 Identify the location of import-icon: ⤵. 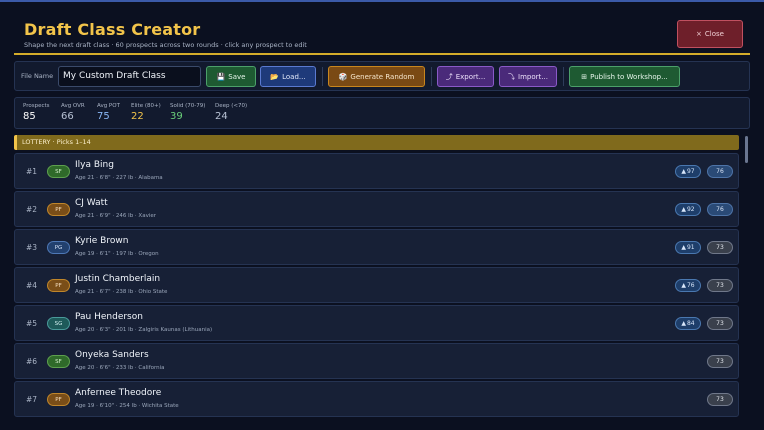
(512, 76).